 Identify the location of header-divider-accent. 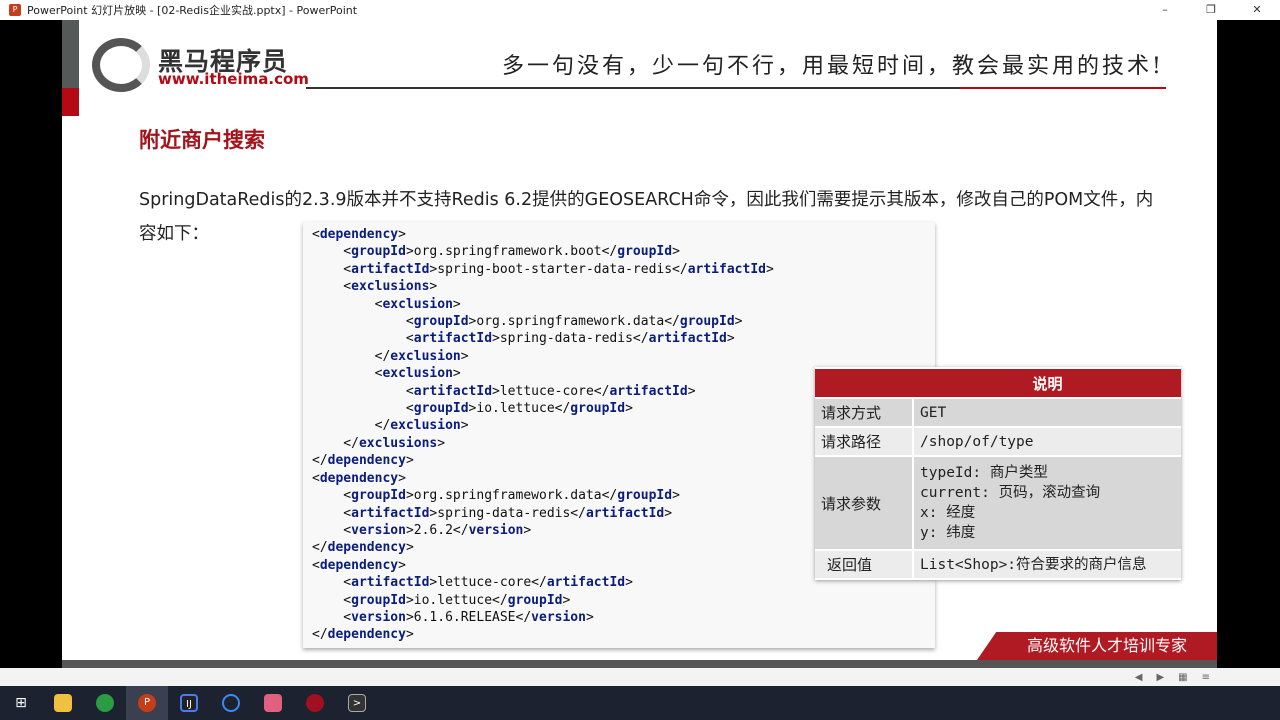
(1063, 88).